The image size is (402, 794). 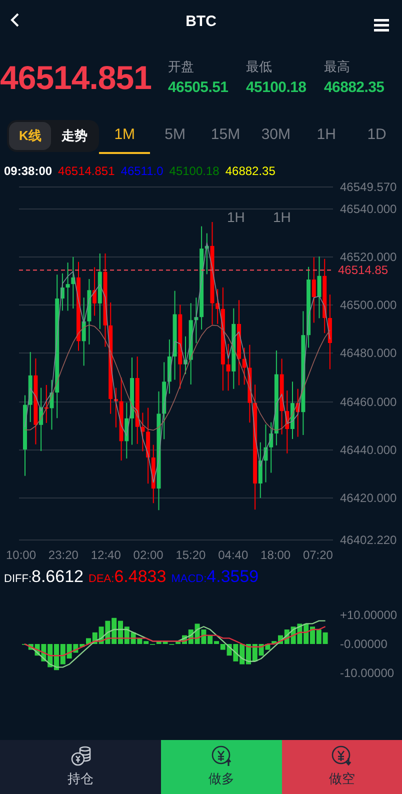 What do you see at coordinates (76, 78) in the screenshot?
I see `last-price: 46514.851` at bounding box center [76, 78].